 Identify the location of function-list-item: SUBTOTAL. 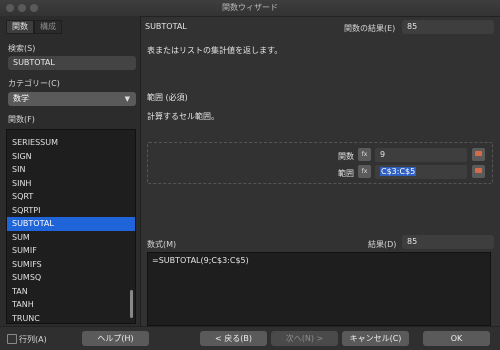
(71, 224).